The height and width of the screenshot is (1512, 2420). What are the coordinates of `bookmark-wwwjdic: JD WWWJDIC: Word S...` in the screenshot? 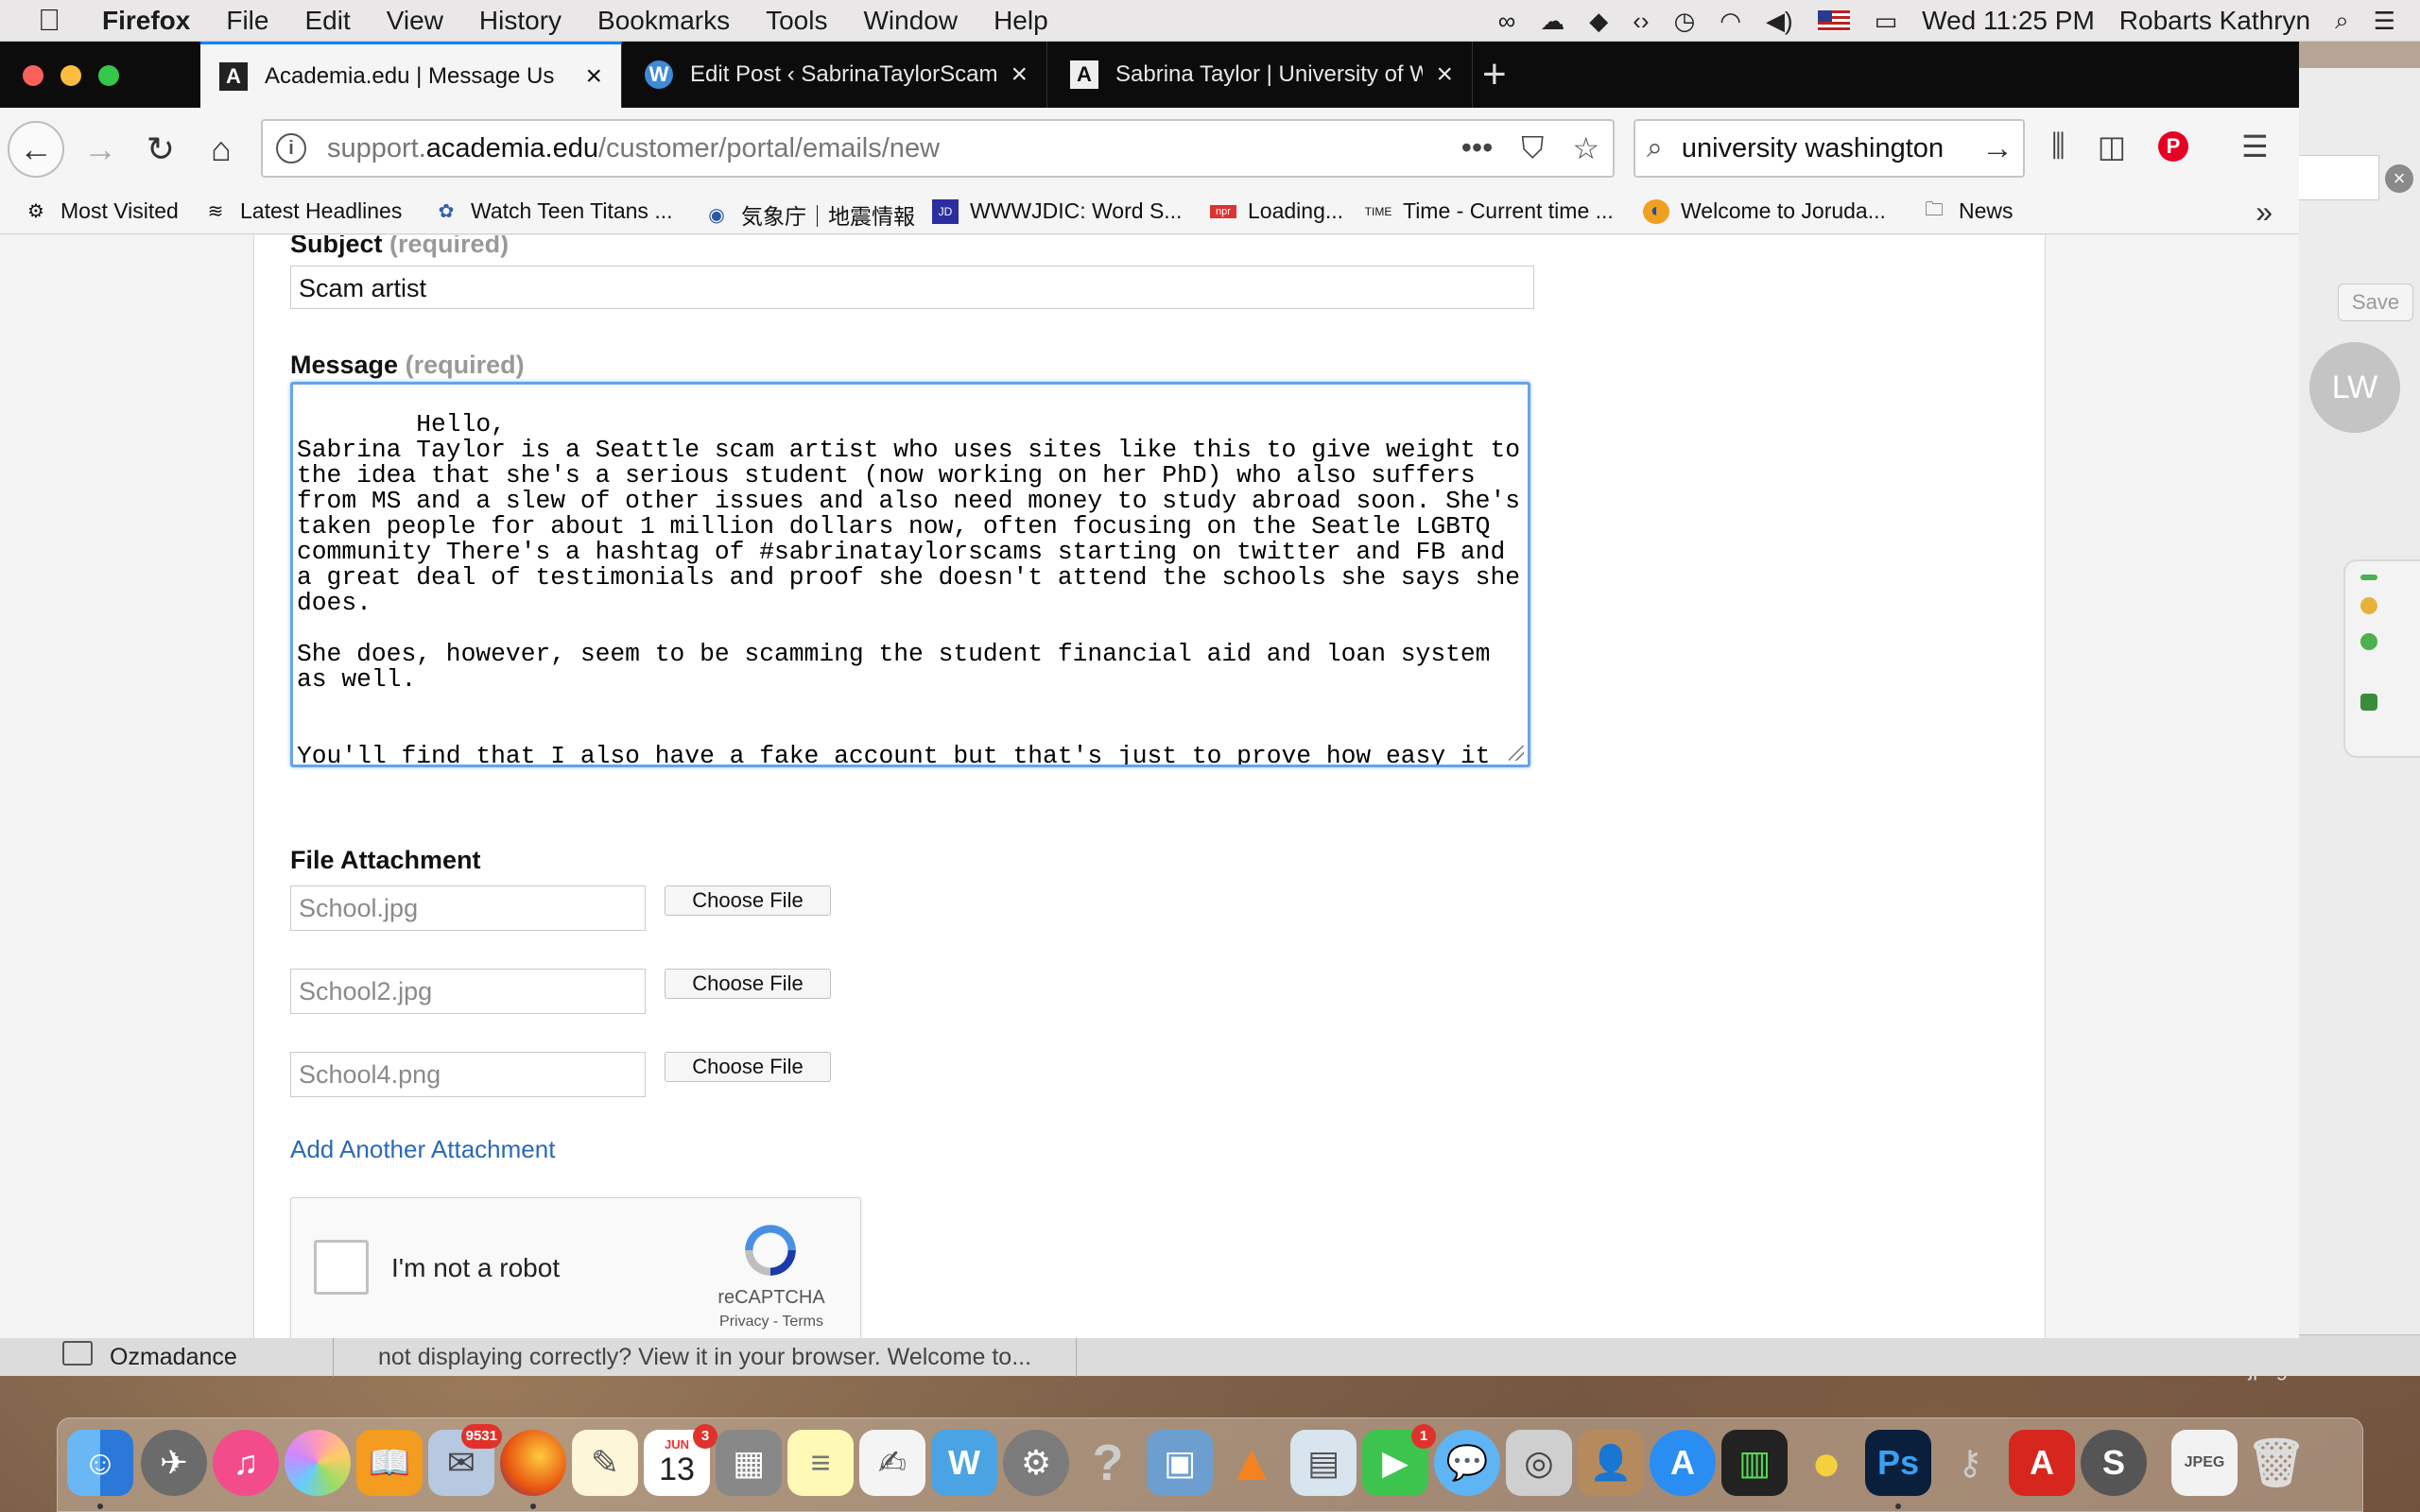 It's located at (1057, 211).